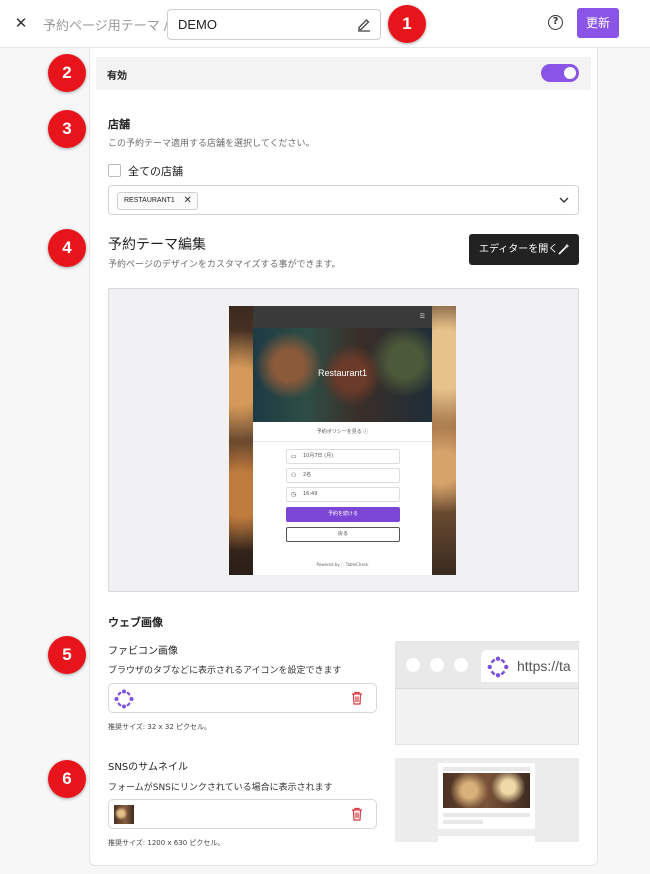 The width and height of the screenshot is (650, 874). I want to click on sns-description: フォームがSNSにリンクされている場合に表示されます, so click(220, 788).